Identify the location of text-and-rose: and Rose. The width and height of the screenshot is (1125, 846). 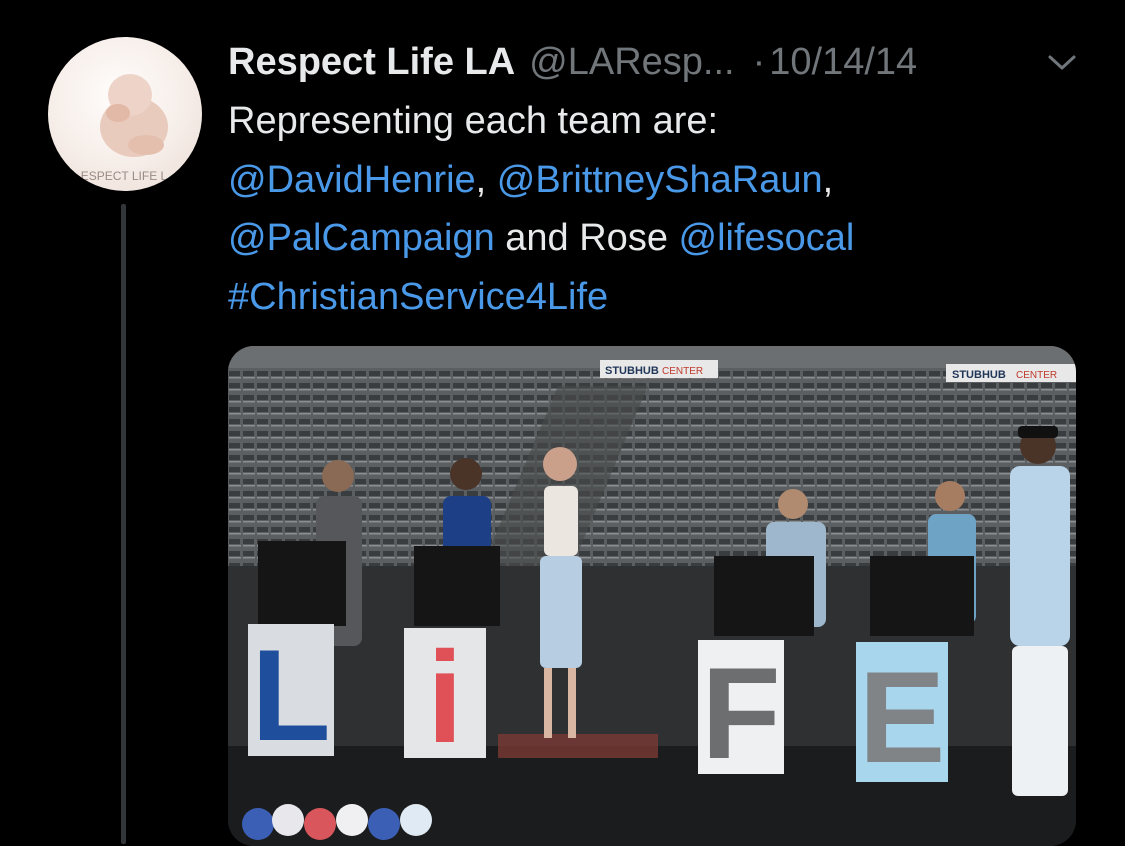
(586, 238).